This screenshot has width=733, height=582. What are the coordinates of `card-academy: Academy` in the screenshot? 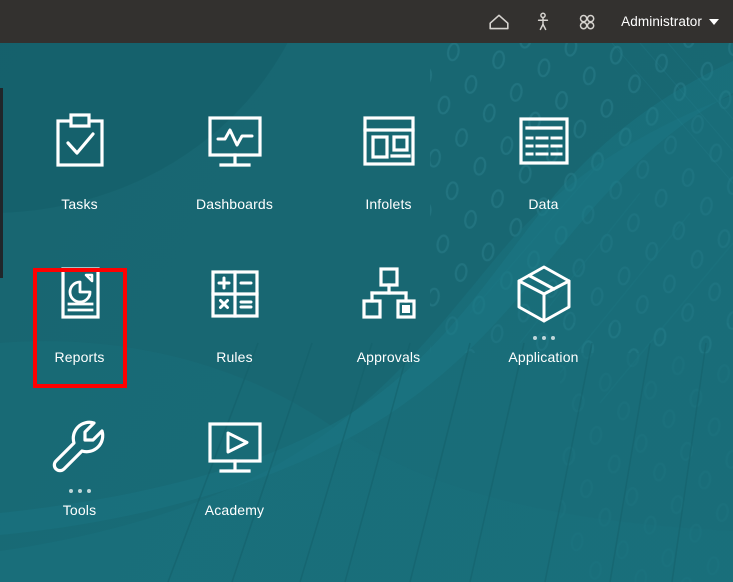 It's located at (234, 475).